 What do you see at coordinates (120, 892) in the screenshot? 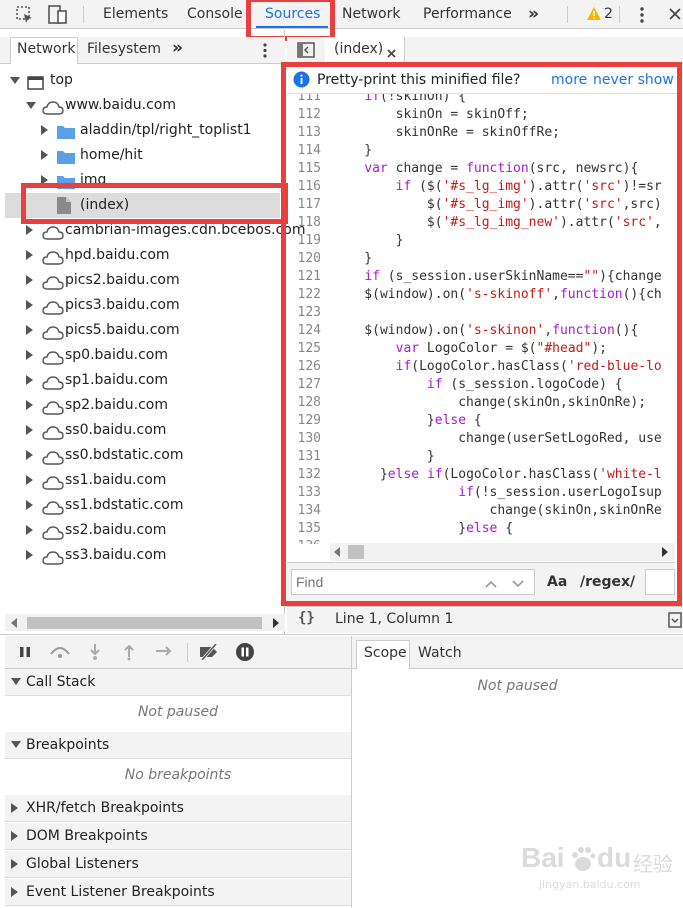
I see `section-label: Event Listener Breakpoints` at bounding box center [120, 892].